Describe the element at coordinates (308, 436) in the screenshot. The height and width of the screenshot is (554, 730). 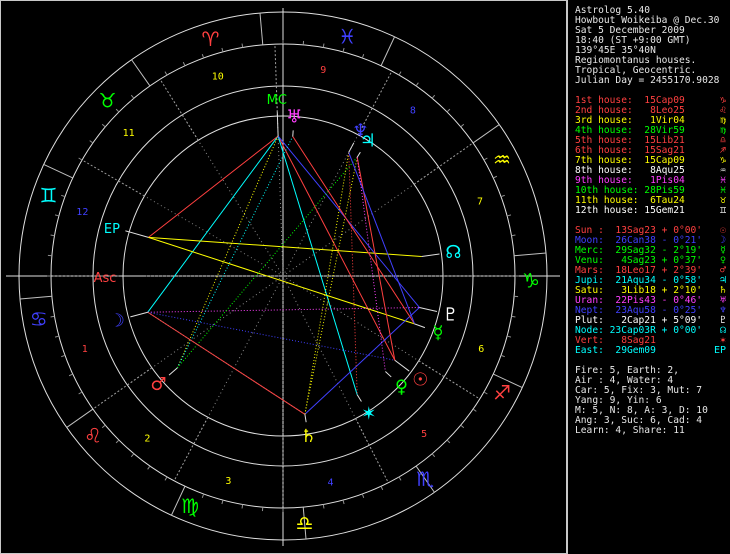
I see `saturn-glyph: ♄` at that location.